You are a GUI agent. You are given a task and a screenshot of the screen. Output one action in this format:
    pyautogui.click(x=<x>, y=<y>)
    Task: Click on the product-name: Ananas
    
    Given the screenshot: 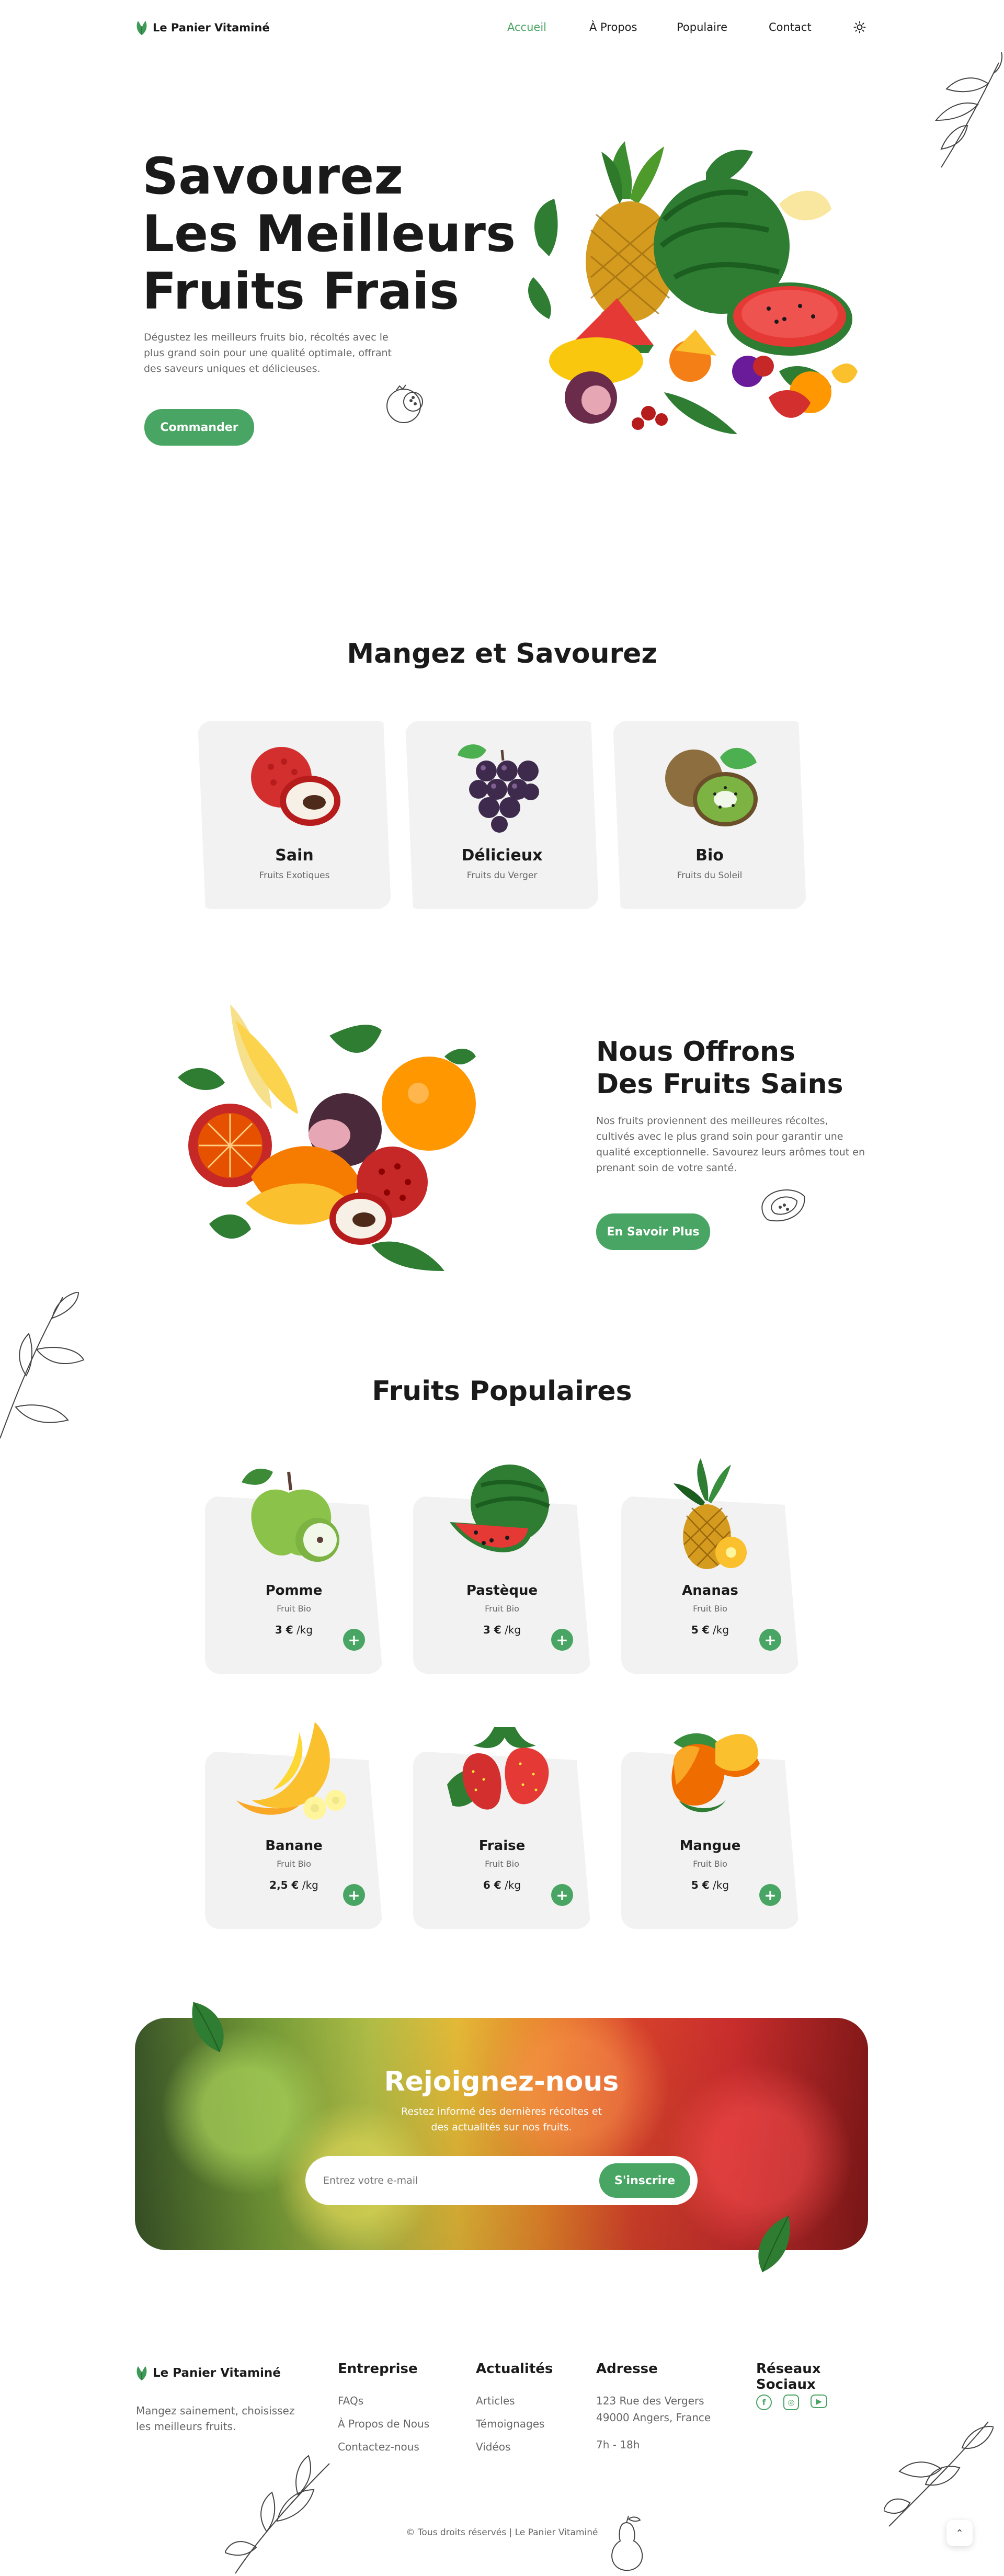 What is the action you would take?
    pyautogui.click(x=710, y=1590)
    